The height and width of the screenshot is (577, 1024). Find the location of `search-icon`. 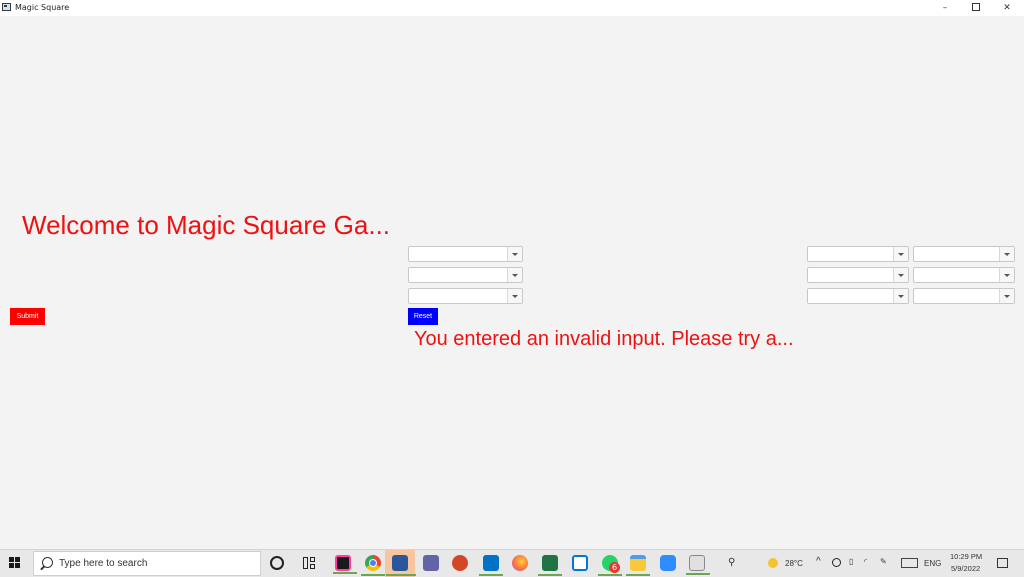

search-icon is located at coordinates (47, 562).